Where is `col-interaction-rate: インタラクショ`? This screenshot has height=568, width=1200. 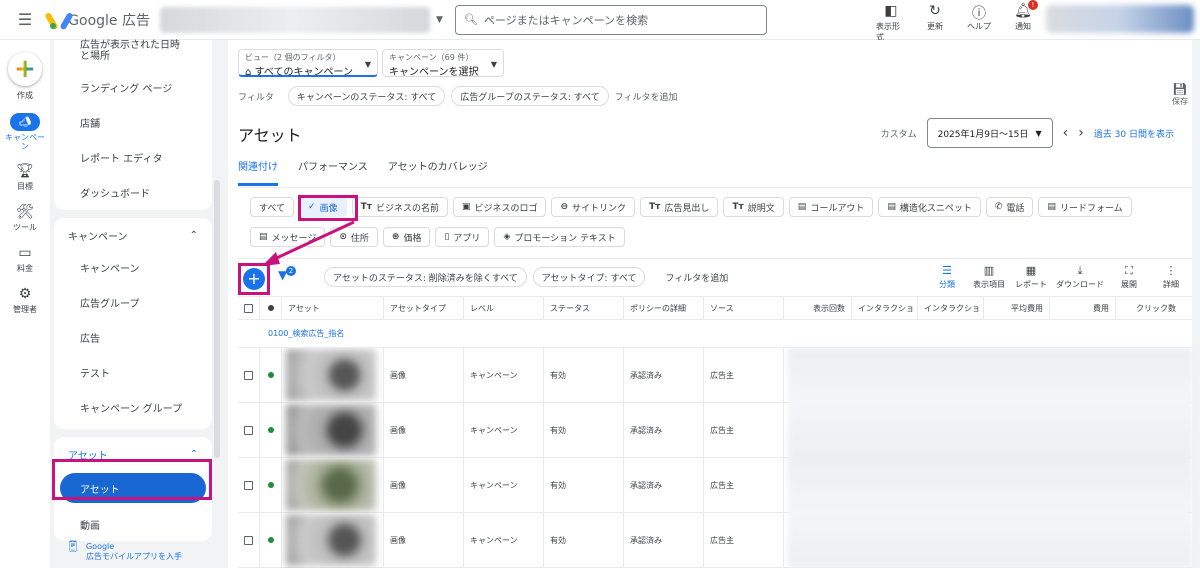 col-interaction-rate: インタラクショ is located at coordinates (951, 308).